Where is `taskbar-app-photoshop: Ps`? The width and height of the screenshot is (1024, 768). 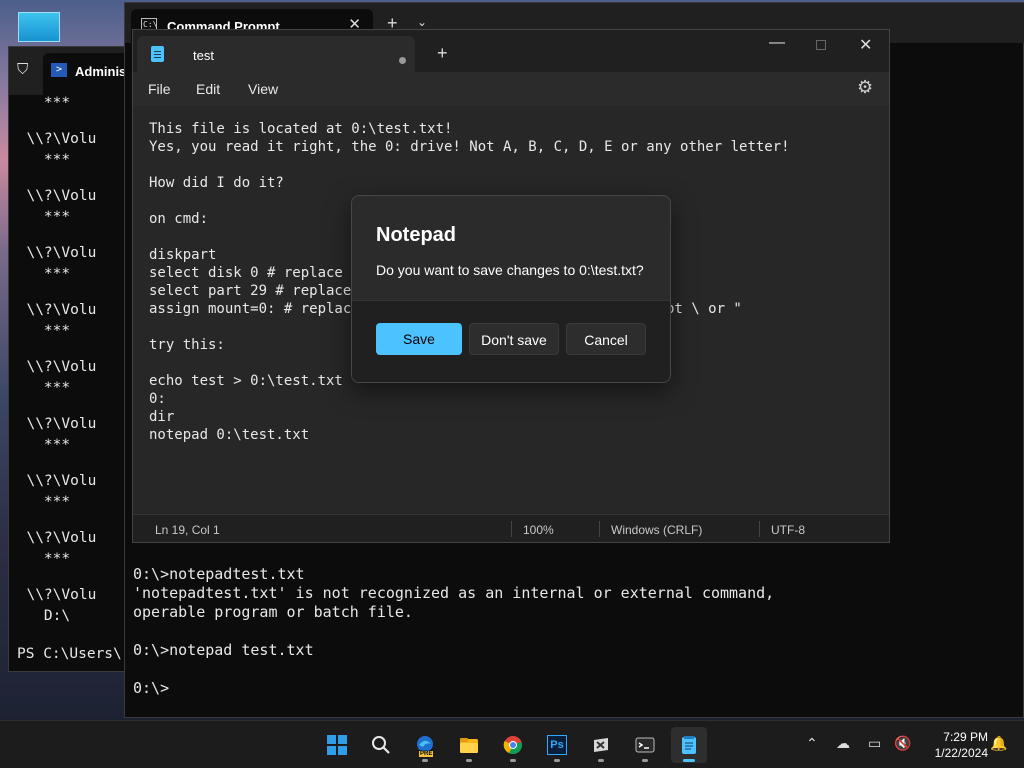 taskbar-app-photoshop: Ps is located at coordinates (557, 745).